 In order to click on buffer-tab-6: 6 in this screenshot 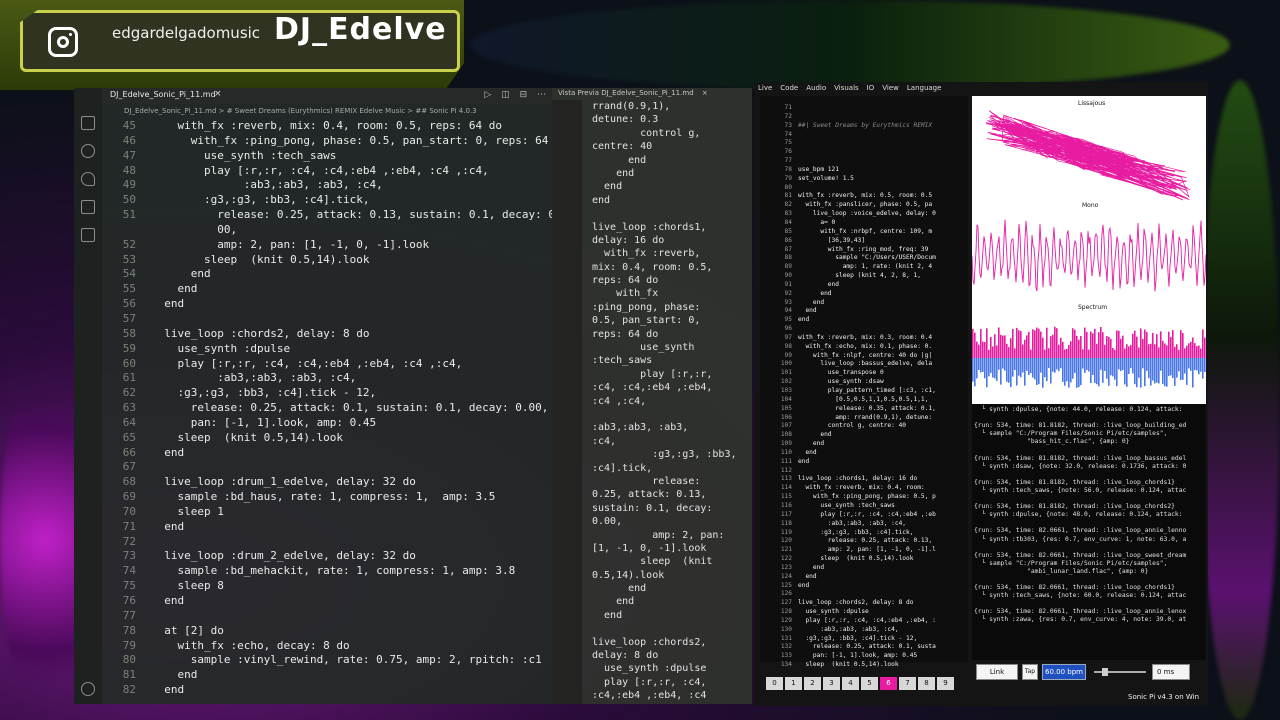, I will do `click(888, 683)`.